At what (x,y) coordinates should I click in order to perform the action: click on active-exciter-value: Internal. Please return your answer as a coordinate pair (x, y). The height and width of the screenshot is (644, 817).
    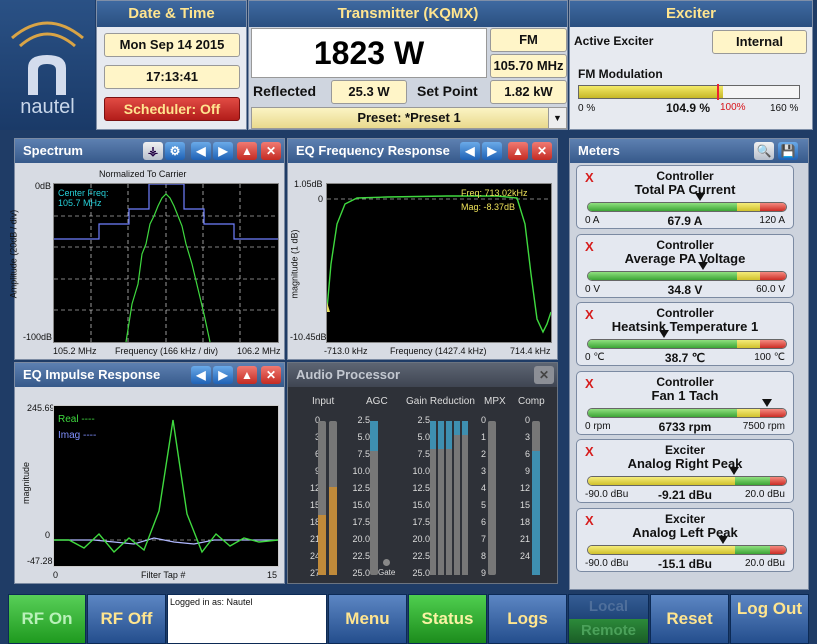
    Looking at the image, I should click on (759, 42).